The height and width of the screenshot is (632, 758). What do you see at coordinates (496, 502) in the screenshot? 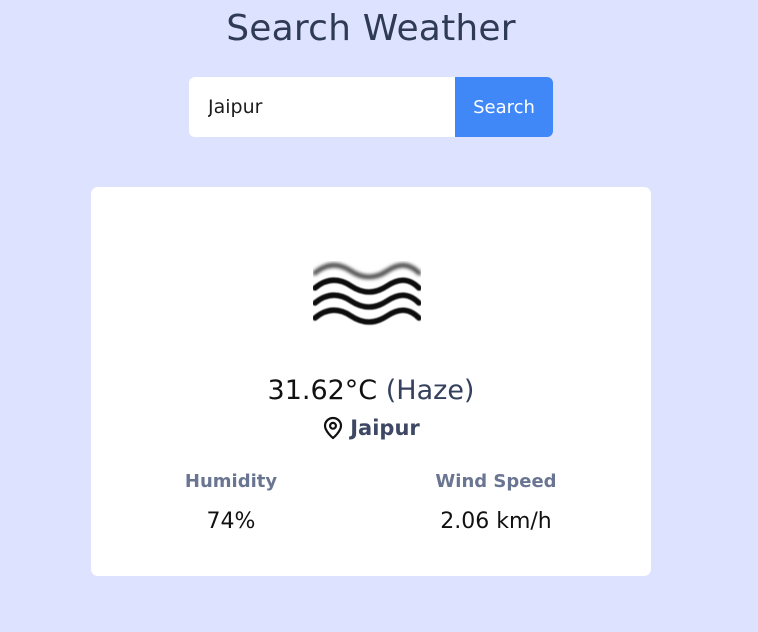
I see `wind-speed-stat: Wind Speed 2.06 km/h` at bounding box center [496, 502].